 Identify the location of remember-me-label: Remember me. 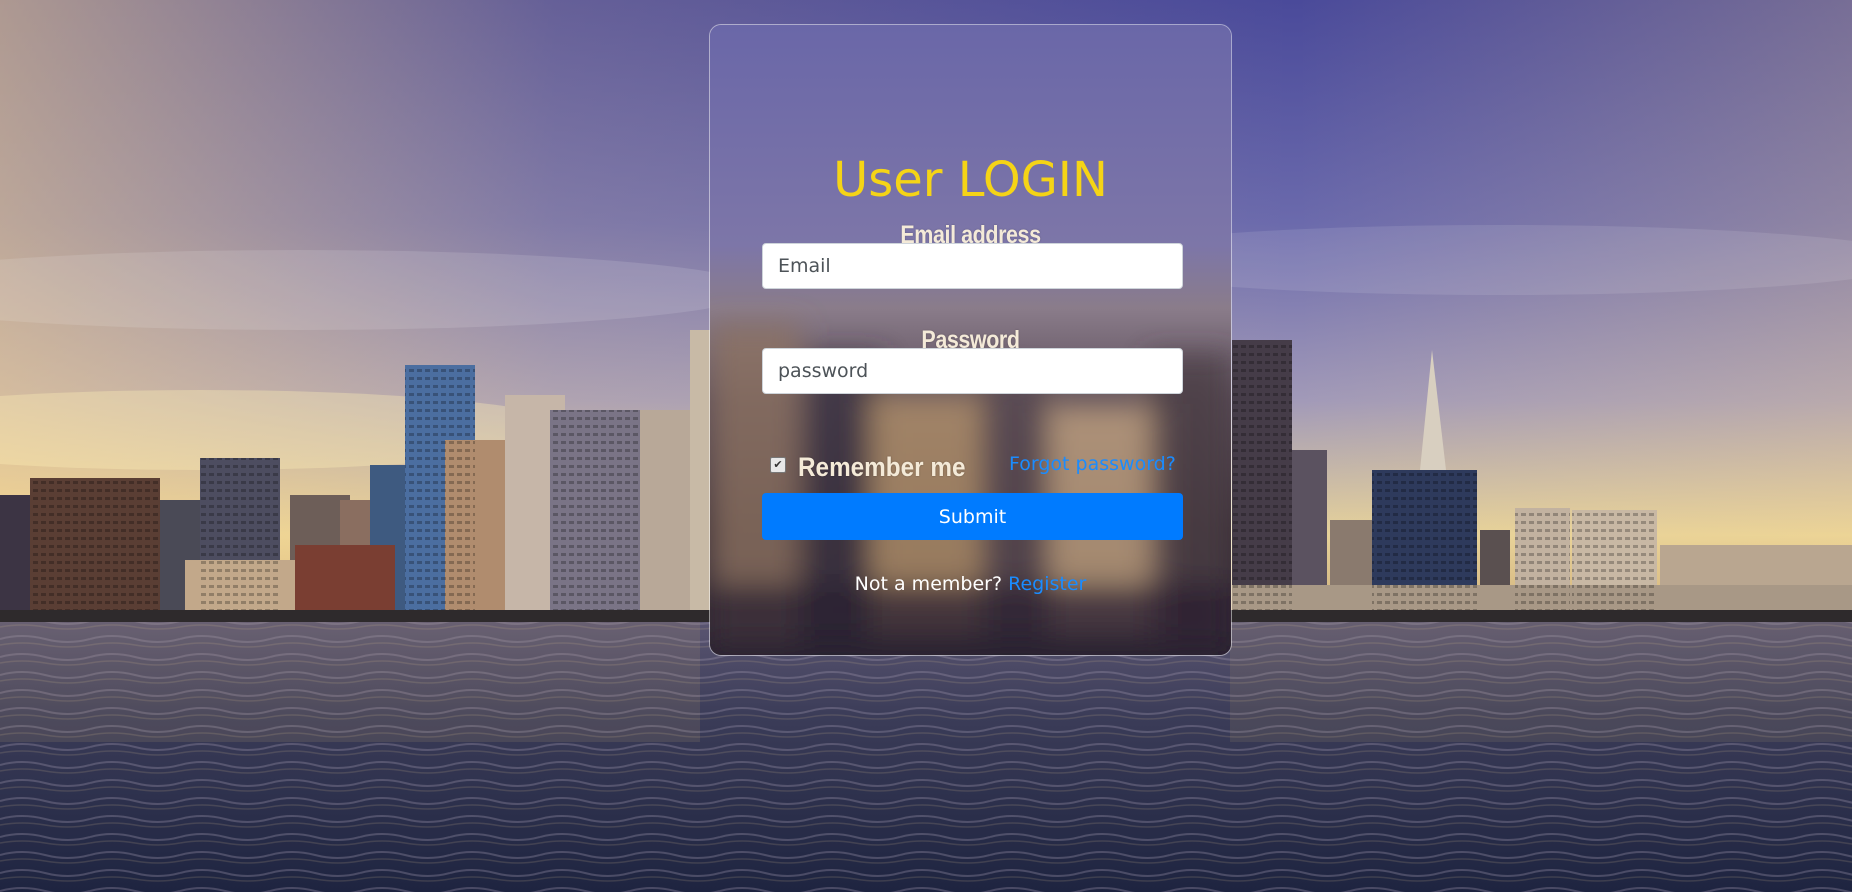
(881, 467).